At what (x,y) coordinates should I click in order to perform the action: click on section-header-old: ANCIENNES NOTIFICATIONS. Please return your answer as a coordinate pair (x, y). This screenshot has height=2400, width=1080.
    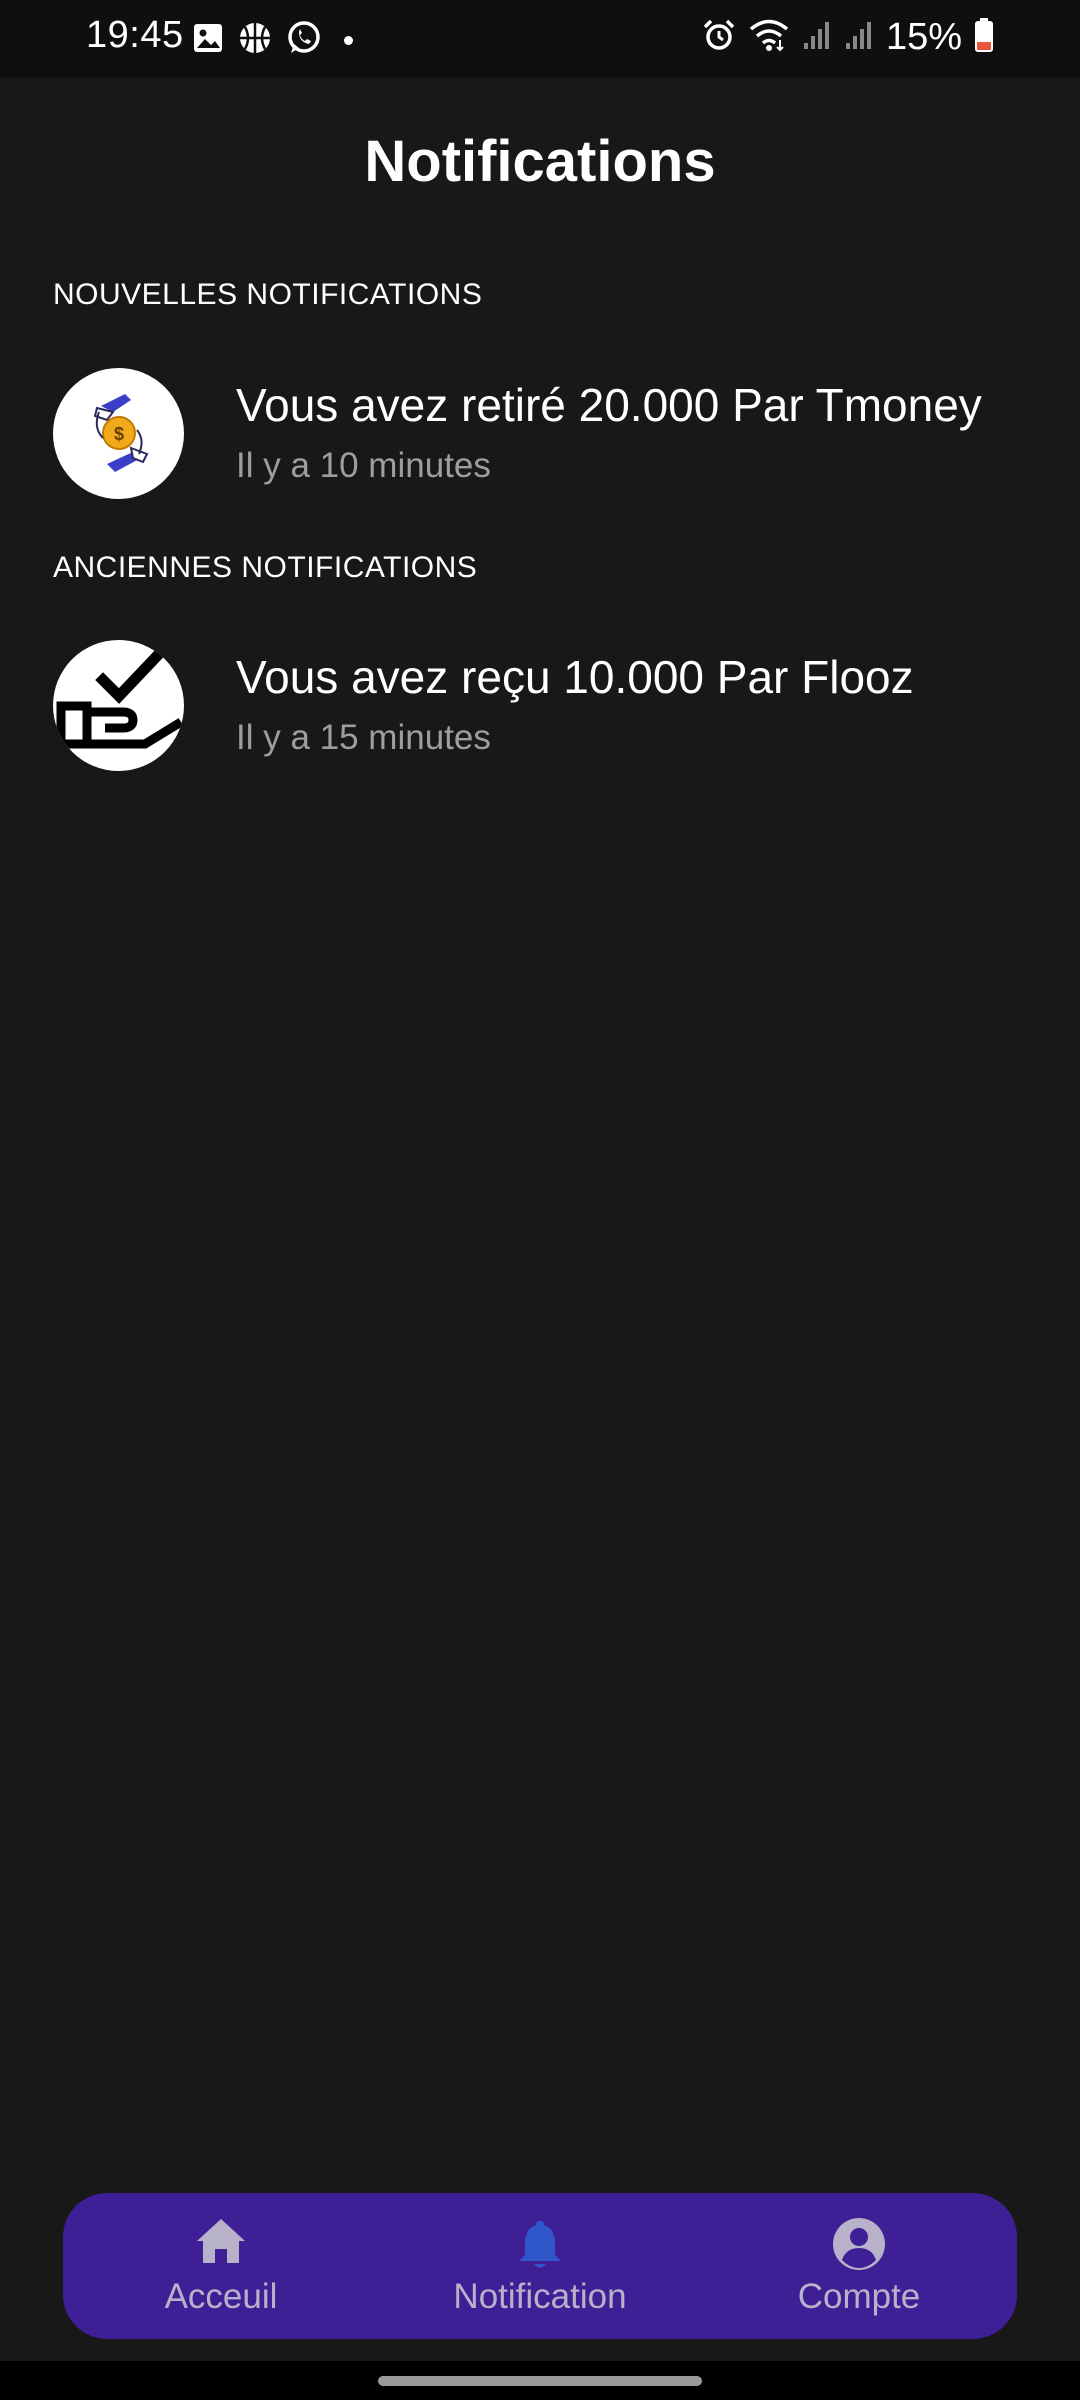
    Looking at the image, I should click on (265, 567).